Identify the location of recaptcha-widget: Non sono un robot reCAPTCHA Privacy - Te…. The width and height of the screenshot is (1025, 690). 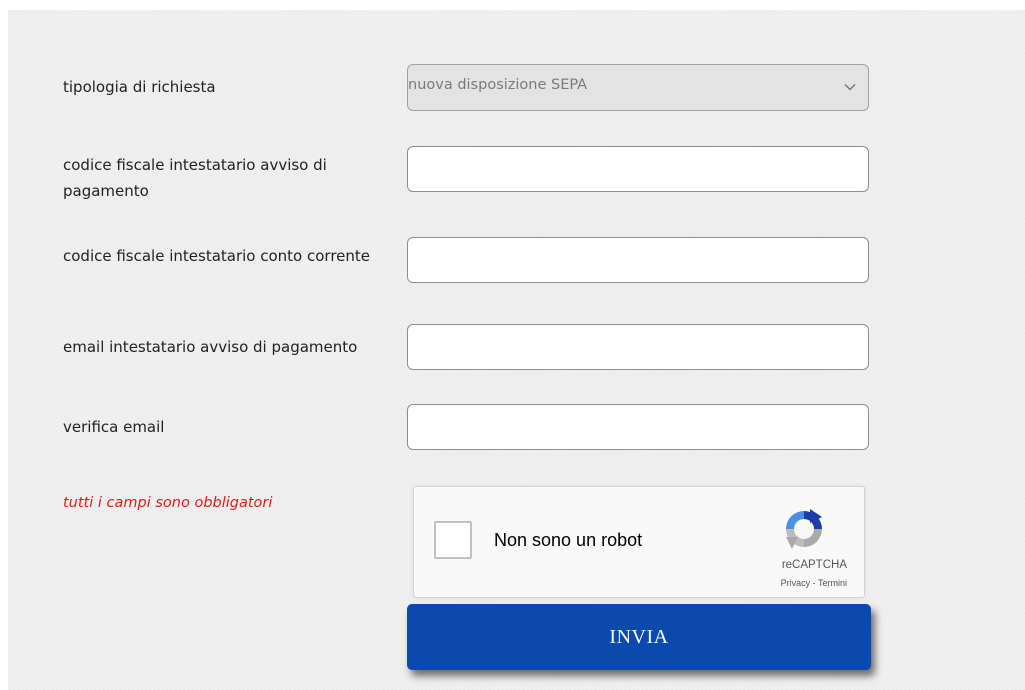
(639, 542).